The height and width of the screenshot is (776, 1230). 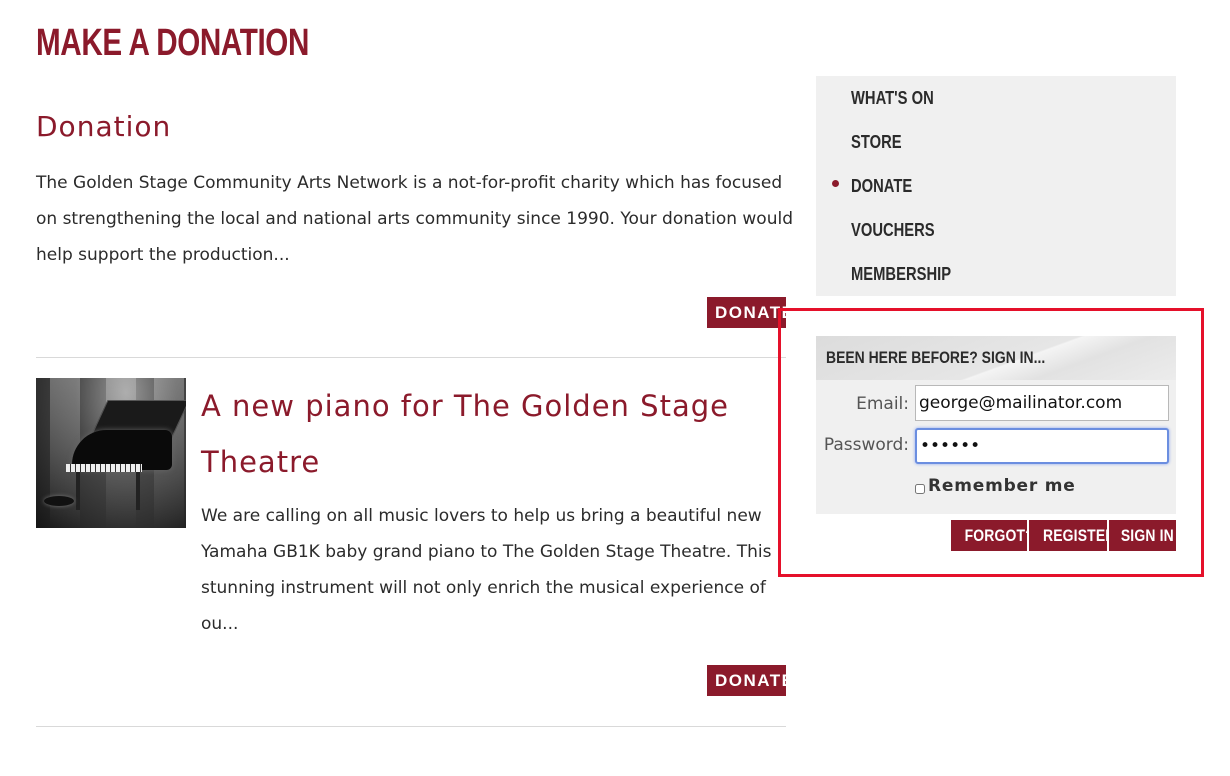 I want to click on active-bullet-icon, so click(x=835, y=183).